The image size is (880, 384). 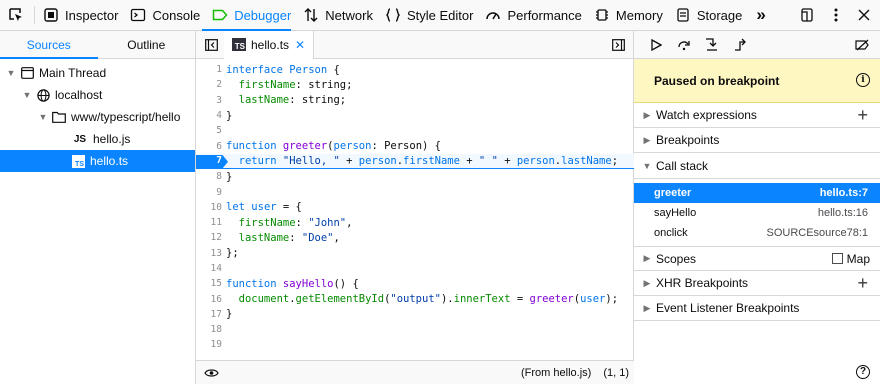 What do you see at coordinates (482, 299) in the screenshot?
I see `code-token: innerText` at bounding box center [482, 299].